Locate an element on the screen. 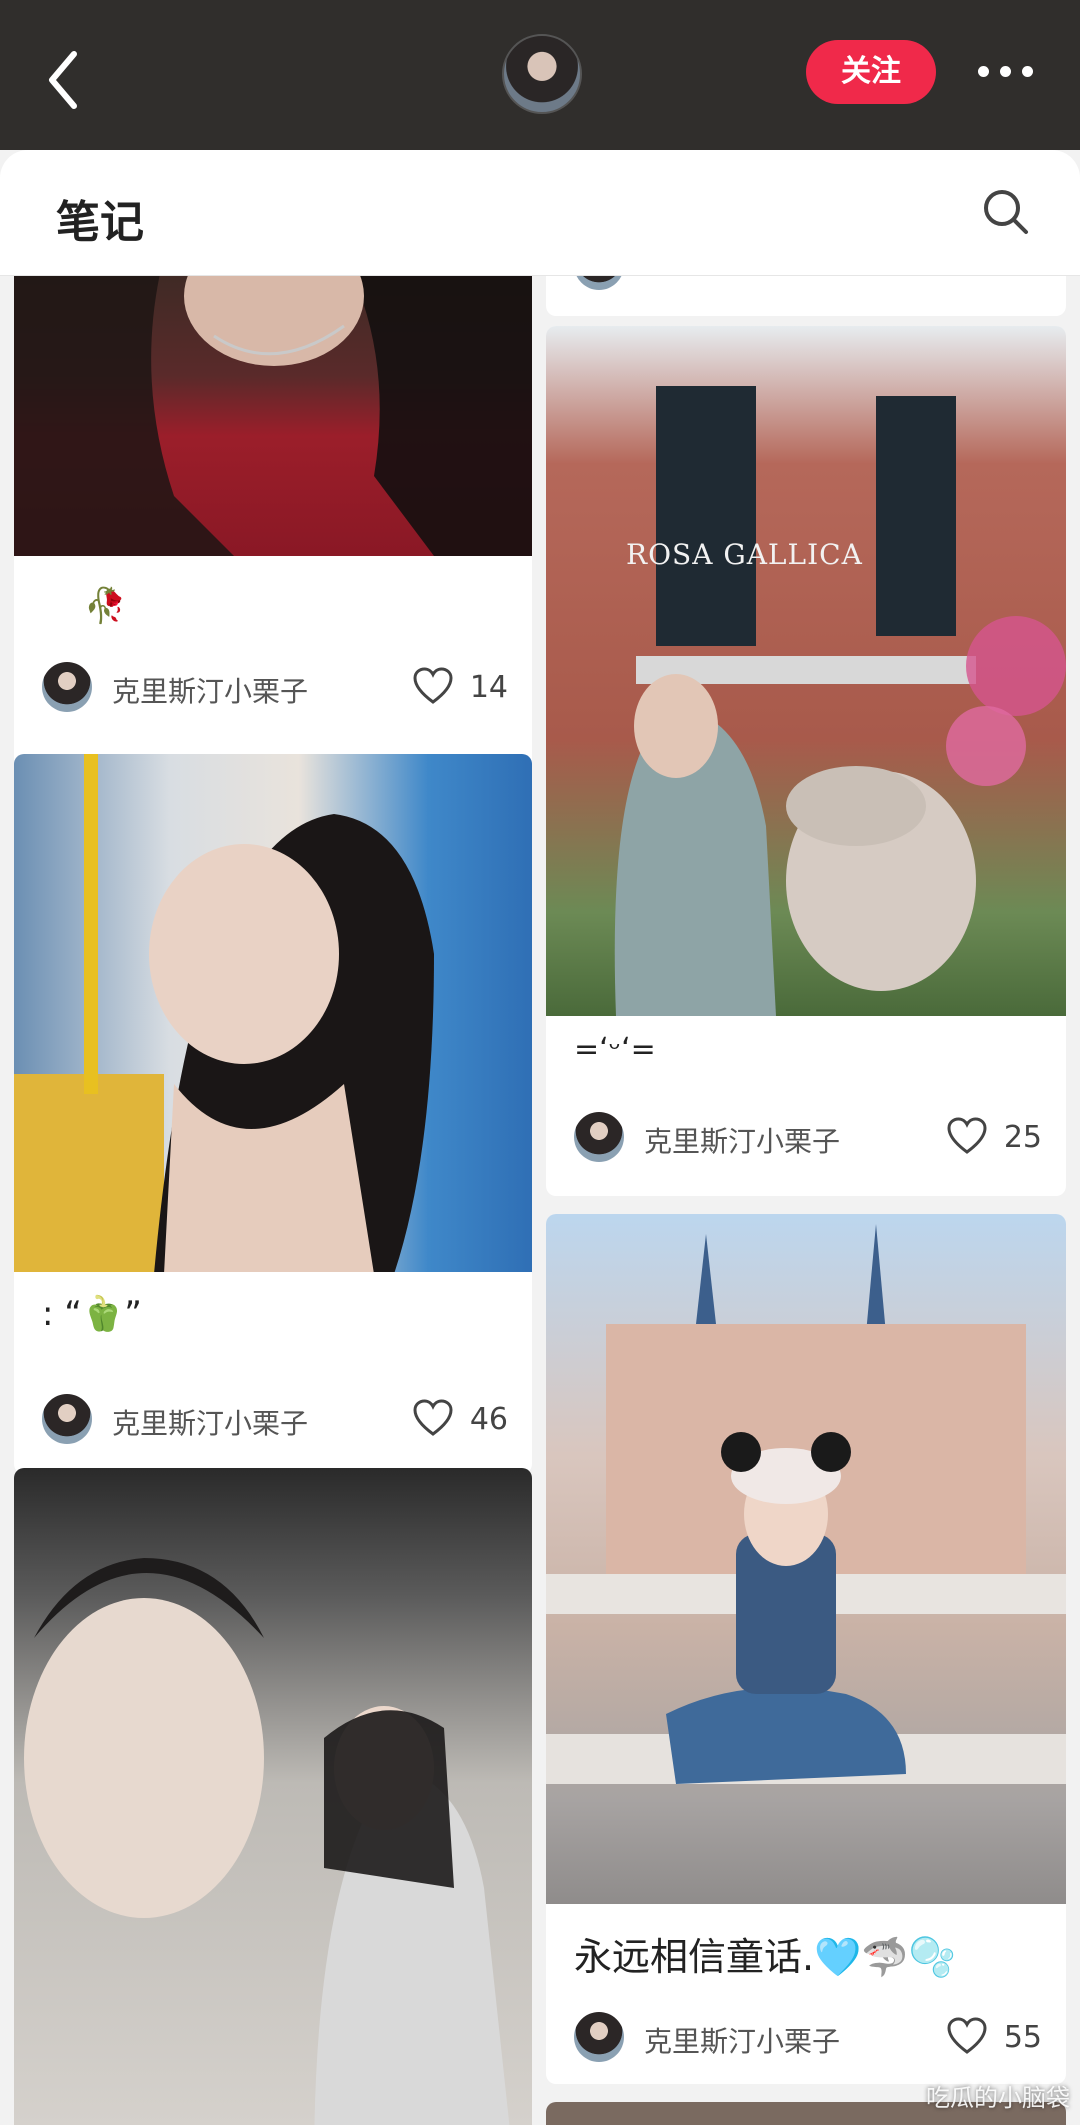 The height and width of the screenshot is (2125, 1080). watermark: 吃瓜的小脑袋 is located at coordinates (998, 2098).